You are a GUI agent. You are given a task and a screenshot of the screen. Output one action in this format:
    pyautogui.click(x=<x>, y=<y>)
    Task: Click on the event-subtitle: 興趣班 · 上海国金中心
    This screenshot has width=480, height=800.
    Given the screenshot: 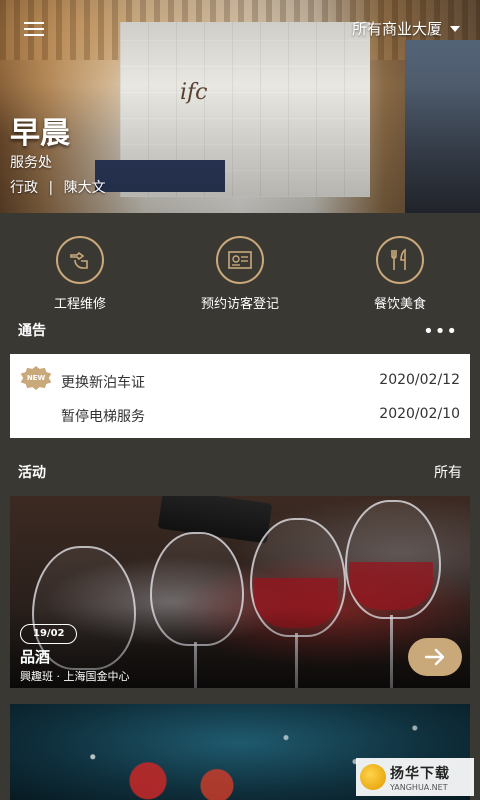 What is the action you would take?
    pyautogui.click(x=75, y=676)
    